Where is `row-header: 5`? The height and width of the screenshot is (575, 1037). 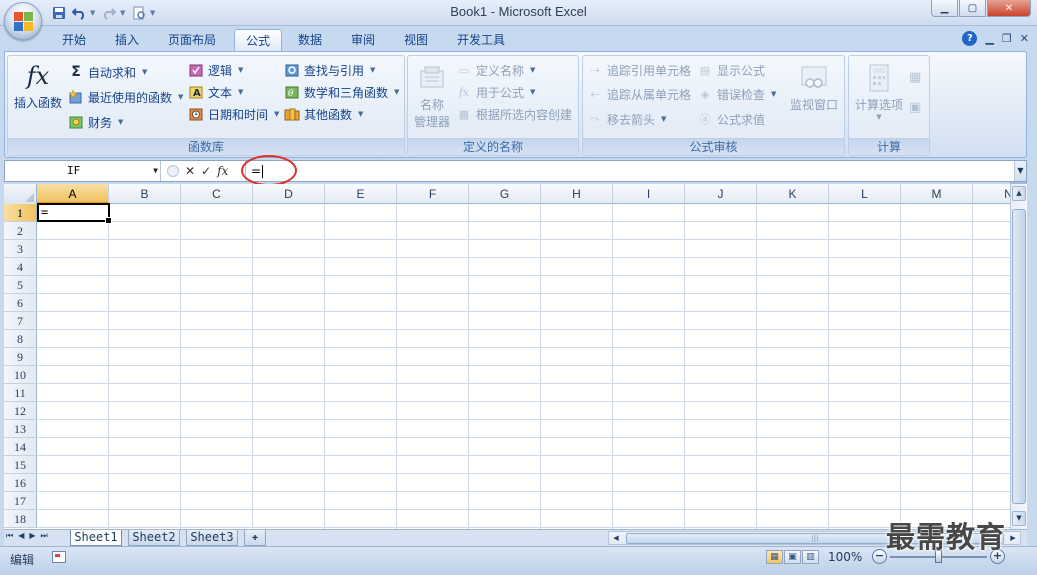 row-header: 5 is located at coordinates (20, 285).